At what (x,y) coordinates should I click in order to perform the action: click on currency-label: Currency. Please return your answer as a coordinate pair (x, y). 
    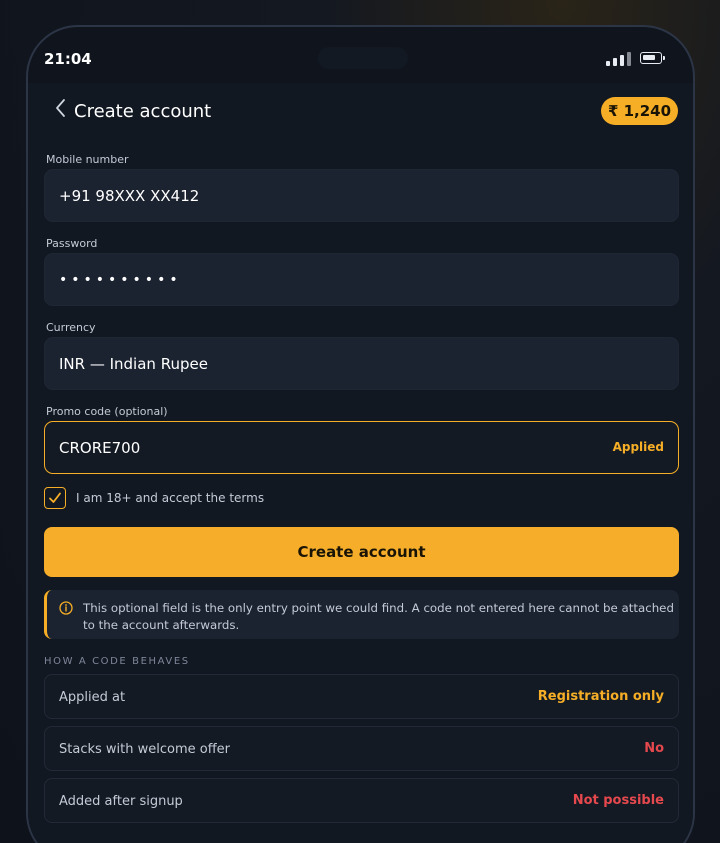
    Looking at the image, I should click on (71, 327).